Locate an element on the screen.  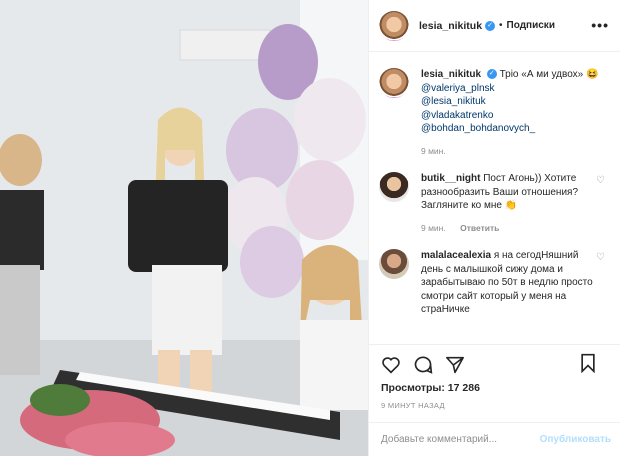
heart-icon is located at coordinates (391, 365).